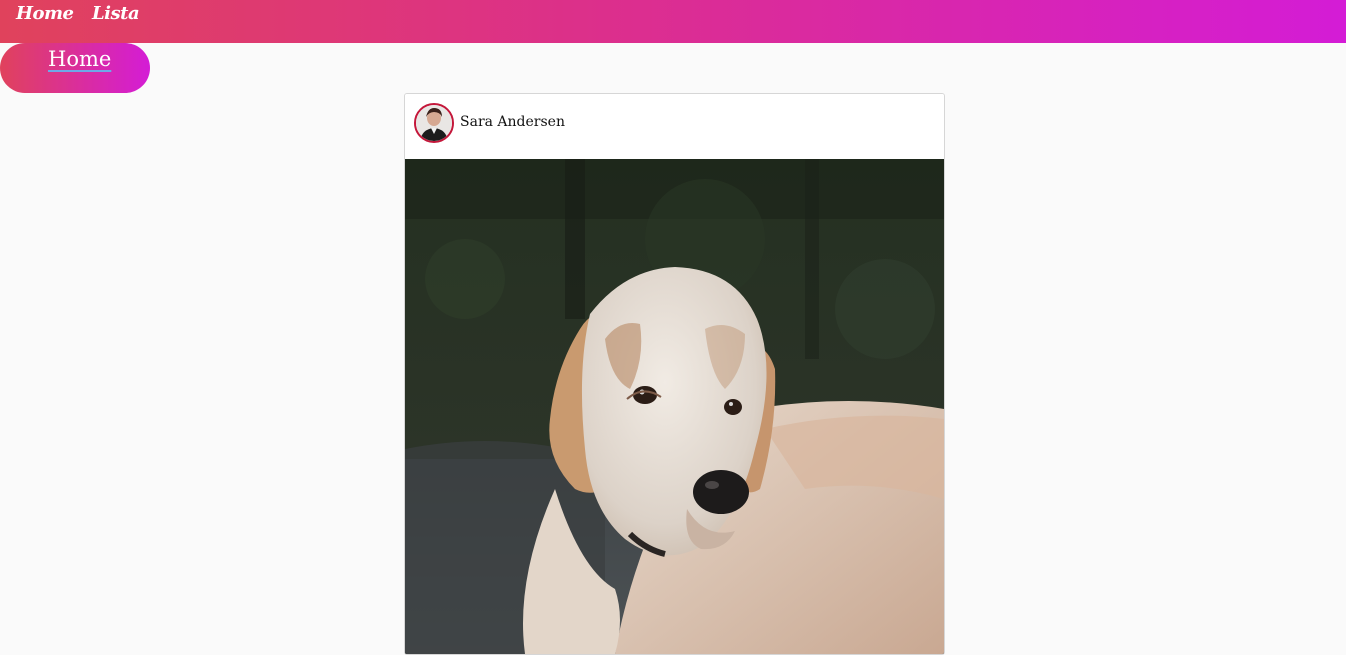 Image resolution: width=1346 pixels, height=655 pixels. What do you see at coordinates (79, 59) in the screenshot?
I see `home-pill-link: Home` at bounding box center [79, 59].